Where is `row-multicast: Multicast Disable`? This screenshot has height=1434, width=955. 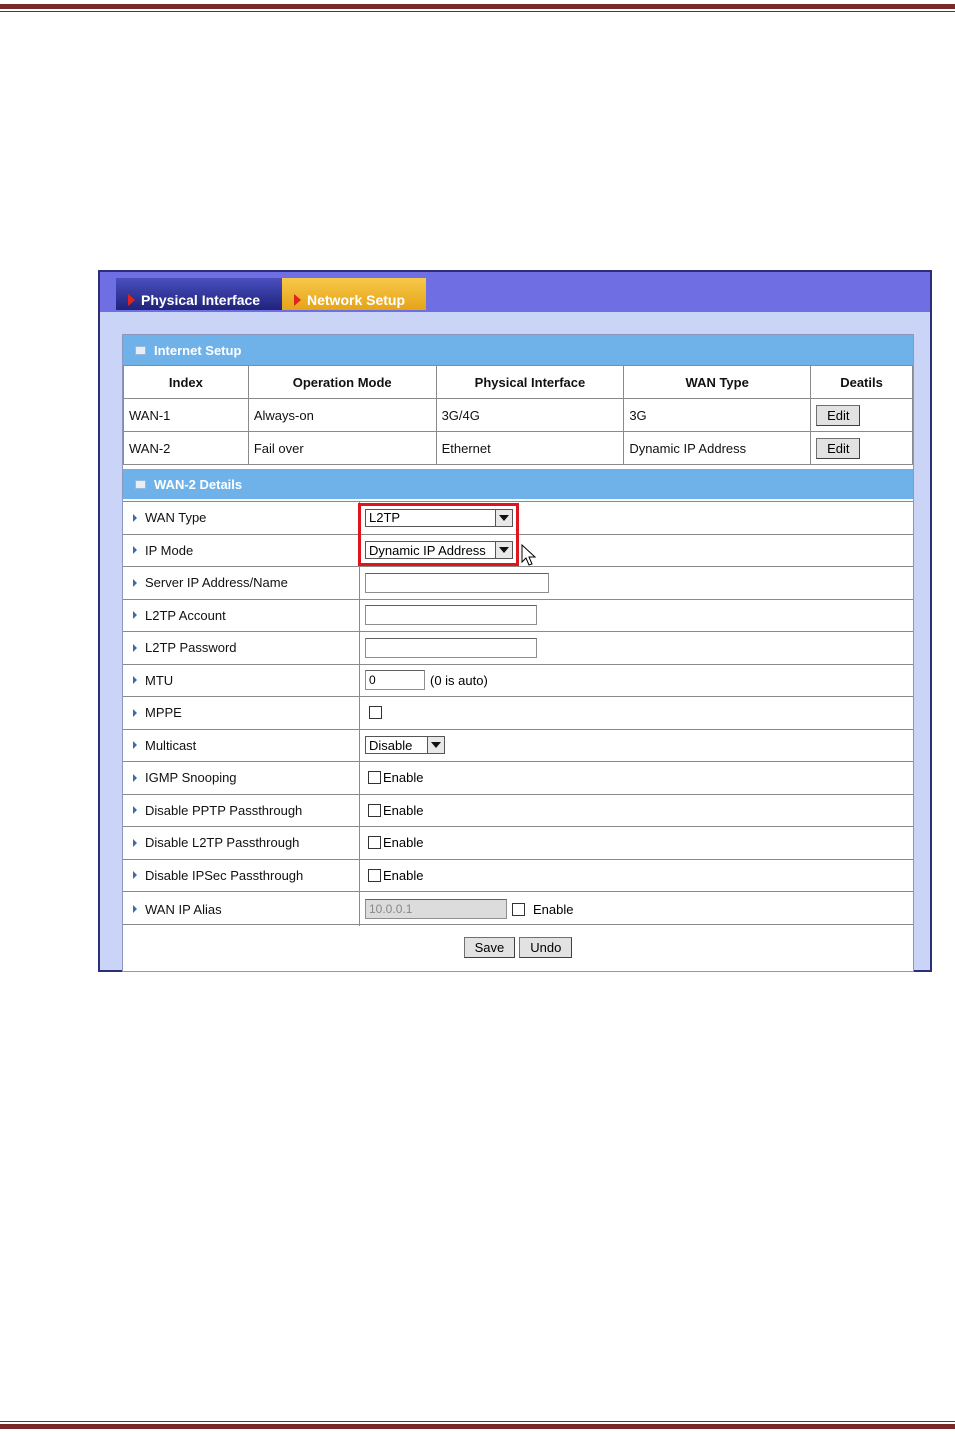 row-multicast: Multicast Disable is located at coordinates (518, 745).